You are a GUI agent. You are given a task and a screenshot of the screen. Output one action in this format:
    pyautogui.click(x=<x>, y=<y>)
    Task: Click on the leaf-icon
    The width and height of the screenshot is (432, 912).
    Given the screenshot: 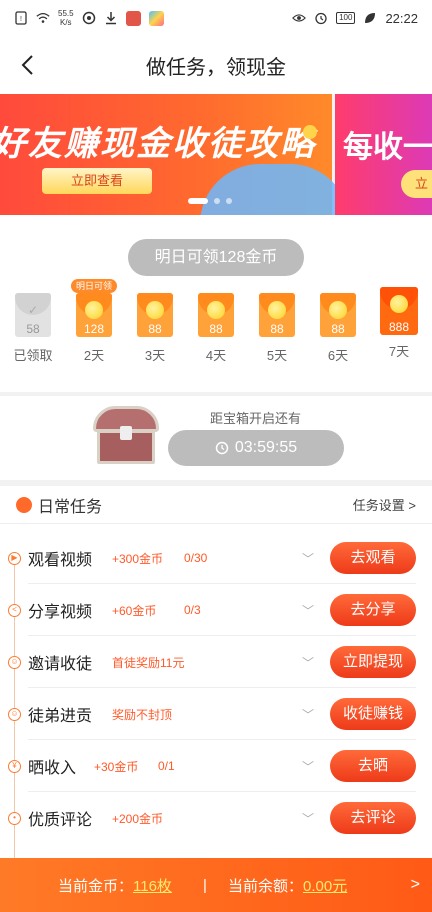 What is the action you would take?
    pyautogui.click(x=370, y=18)
    